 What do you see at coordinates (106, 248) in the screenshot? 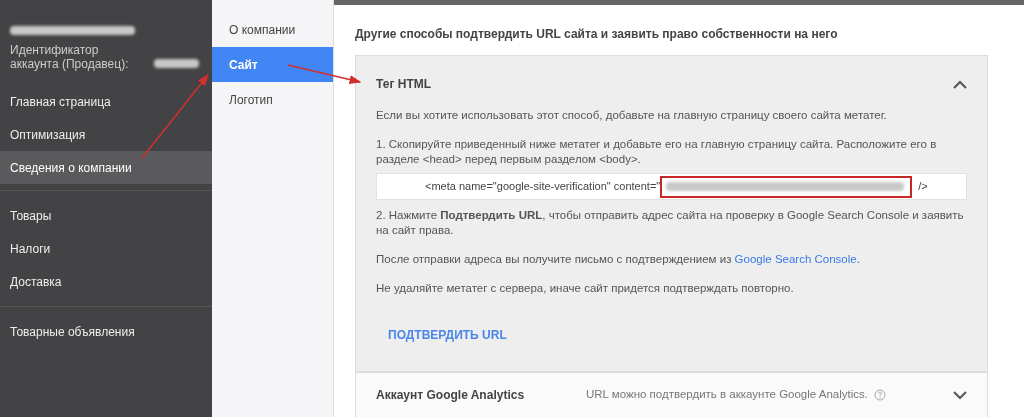
I see `sidebar-item: Налоги` at bounding box center [106, 248].